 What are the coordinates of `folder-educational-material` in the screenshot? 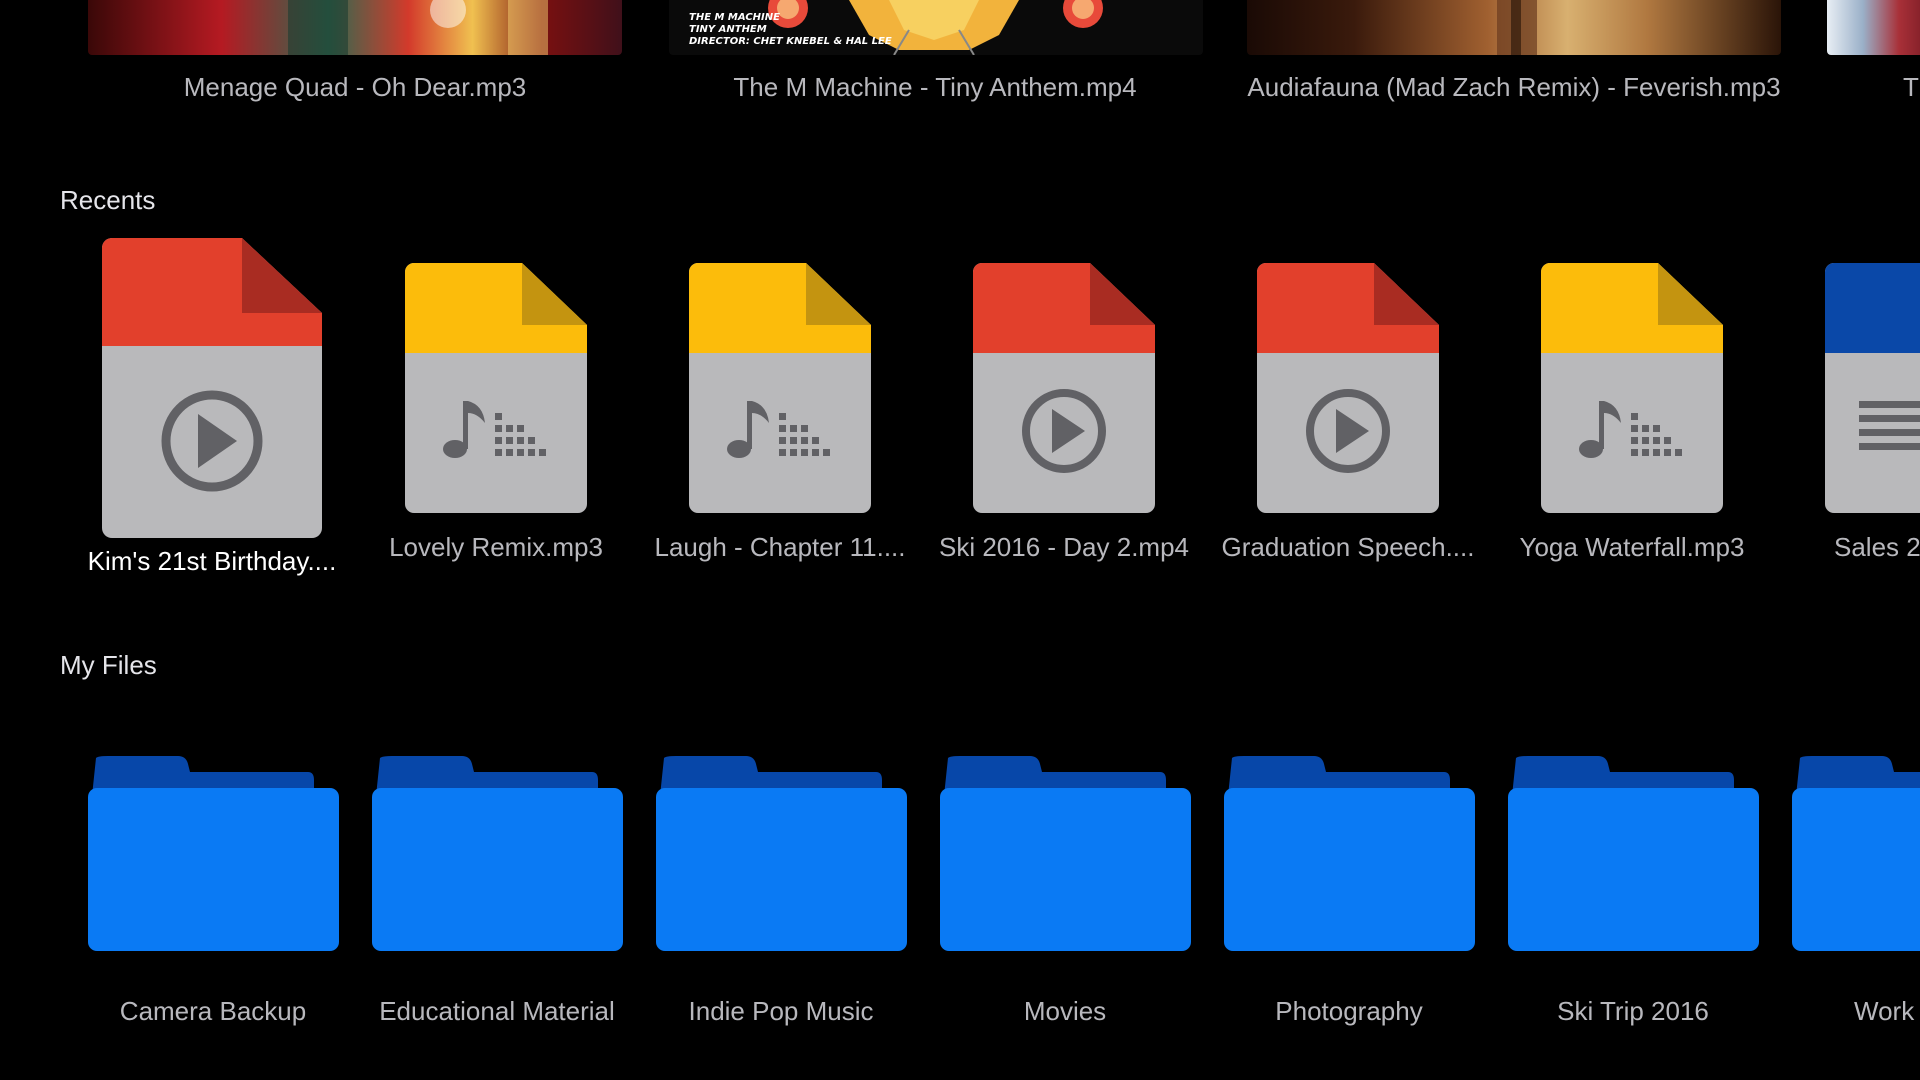 It's located at (497, 853).